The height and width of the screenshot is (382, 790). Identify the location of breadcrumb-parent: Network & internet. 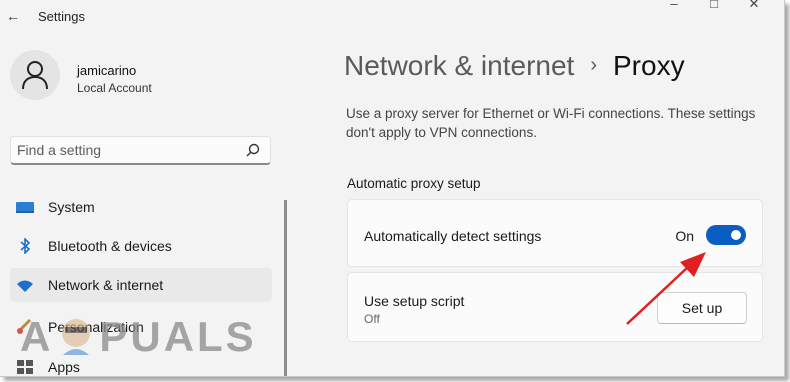
(459, 65).